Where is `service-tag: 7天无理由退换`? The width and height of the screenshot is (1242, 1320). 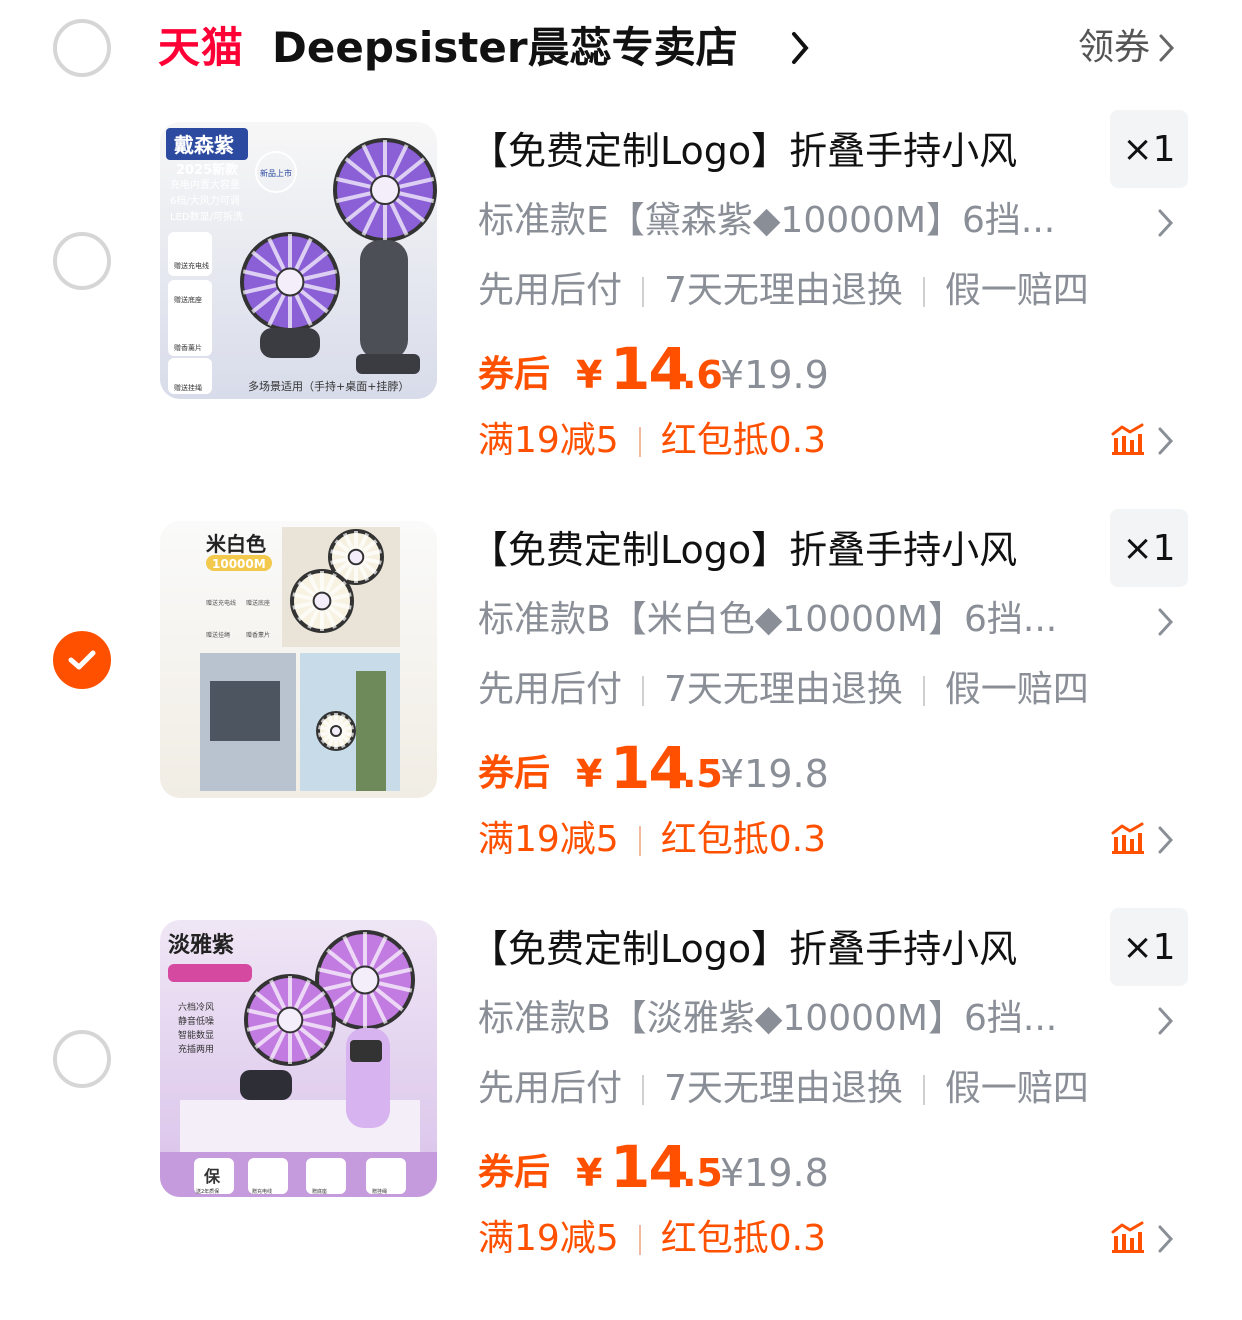
service-tag: 7天无理由退换 is located at coordinates (783, 290).